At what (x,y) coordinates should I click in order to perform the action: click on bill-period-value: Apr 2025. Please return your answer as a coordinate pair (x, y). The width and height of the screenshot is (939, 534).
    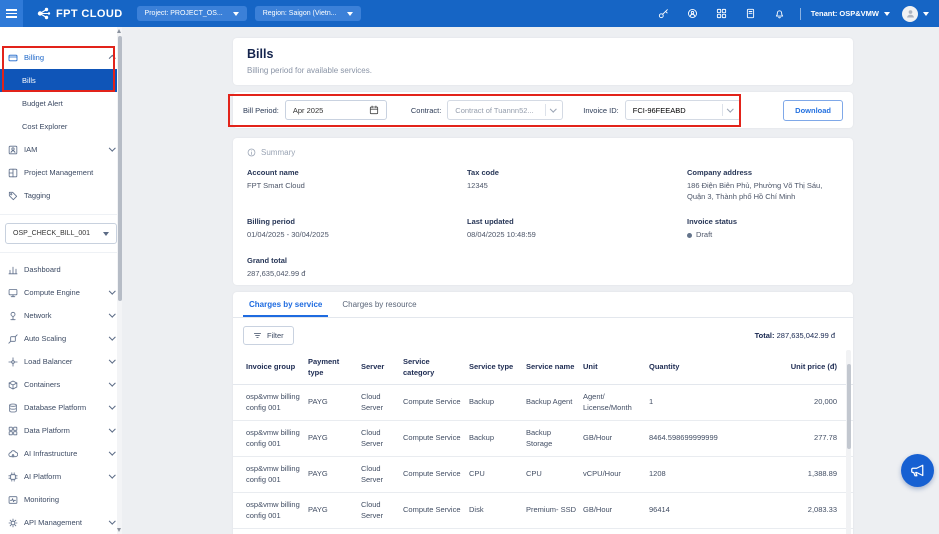
    Looking at the image, I should click on (308, 110).